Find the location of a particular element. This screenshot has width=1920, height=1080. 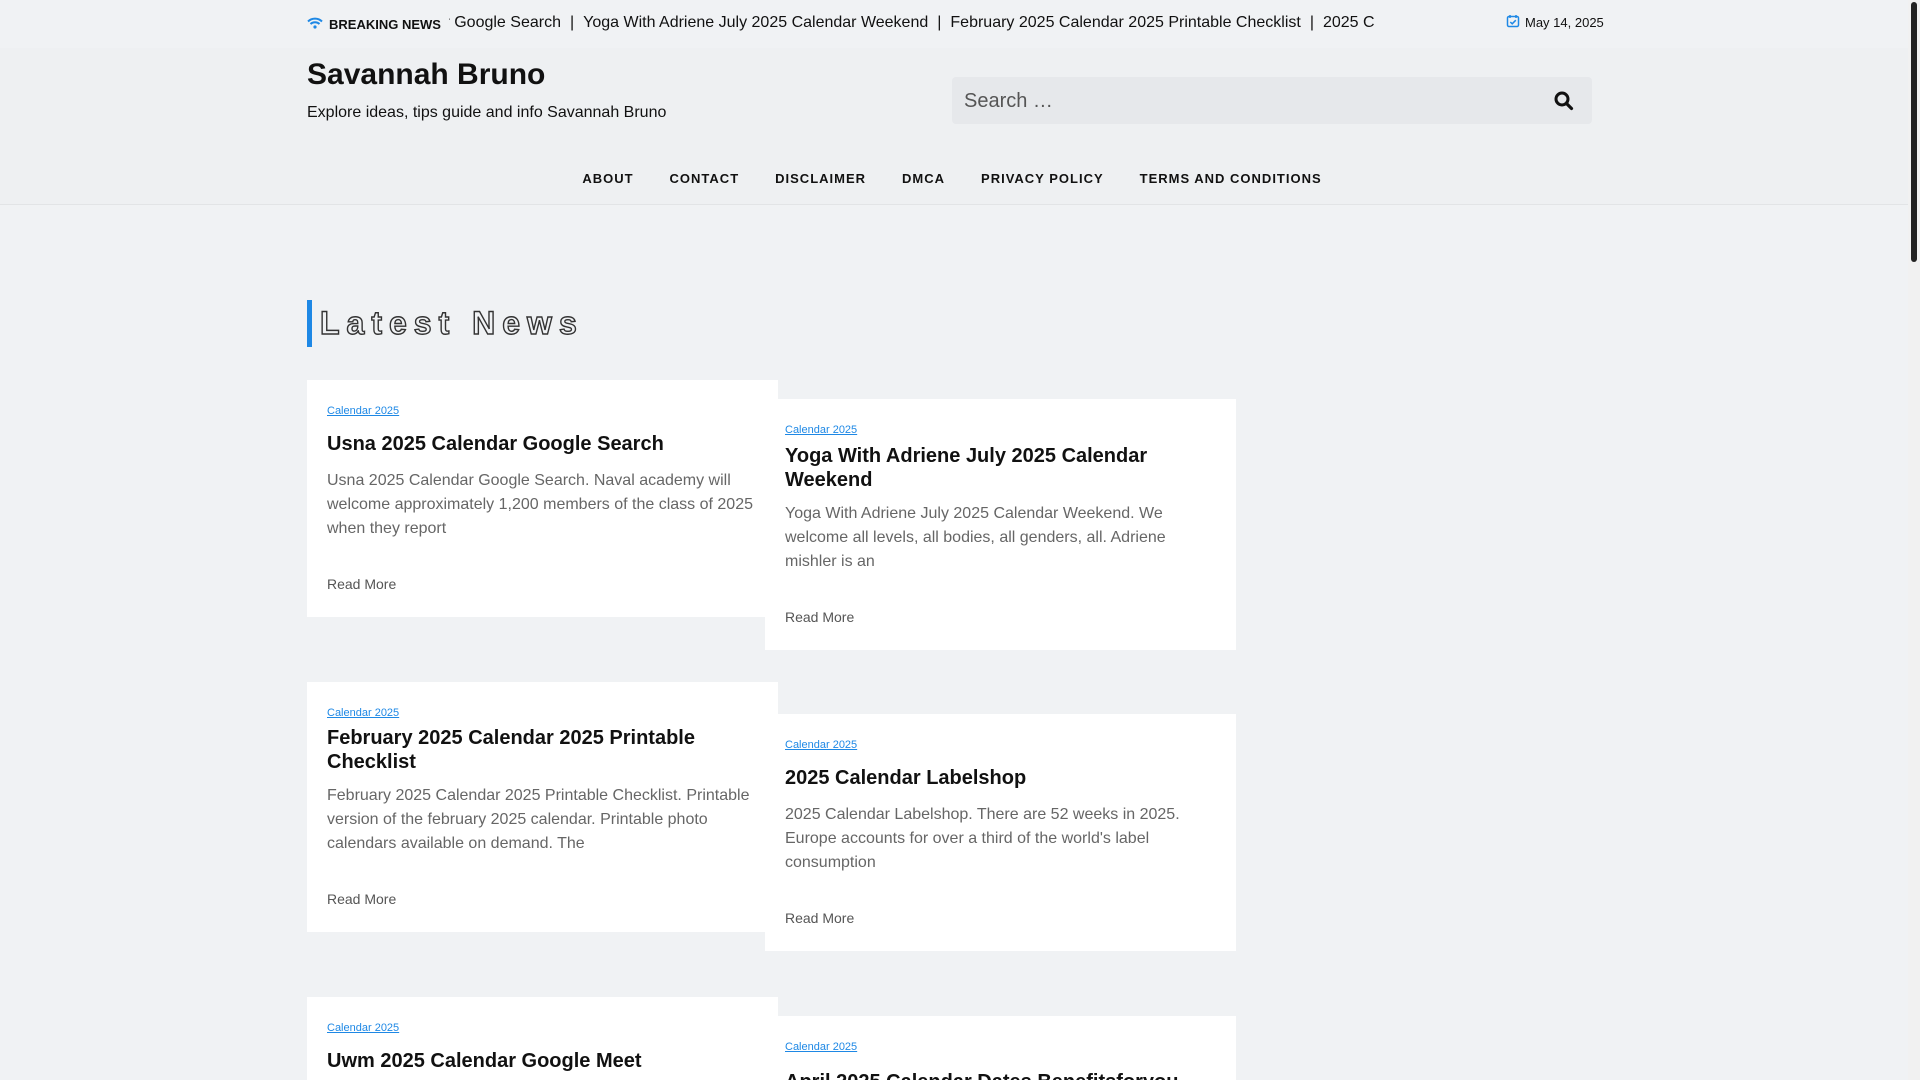

breaking-news-text: BREAKING NEWS is located at coordinates (385, 24).